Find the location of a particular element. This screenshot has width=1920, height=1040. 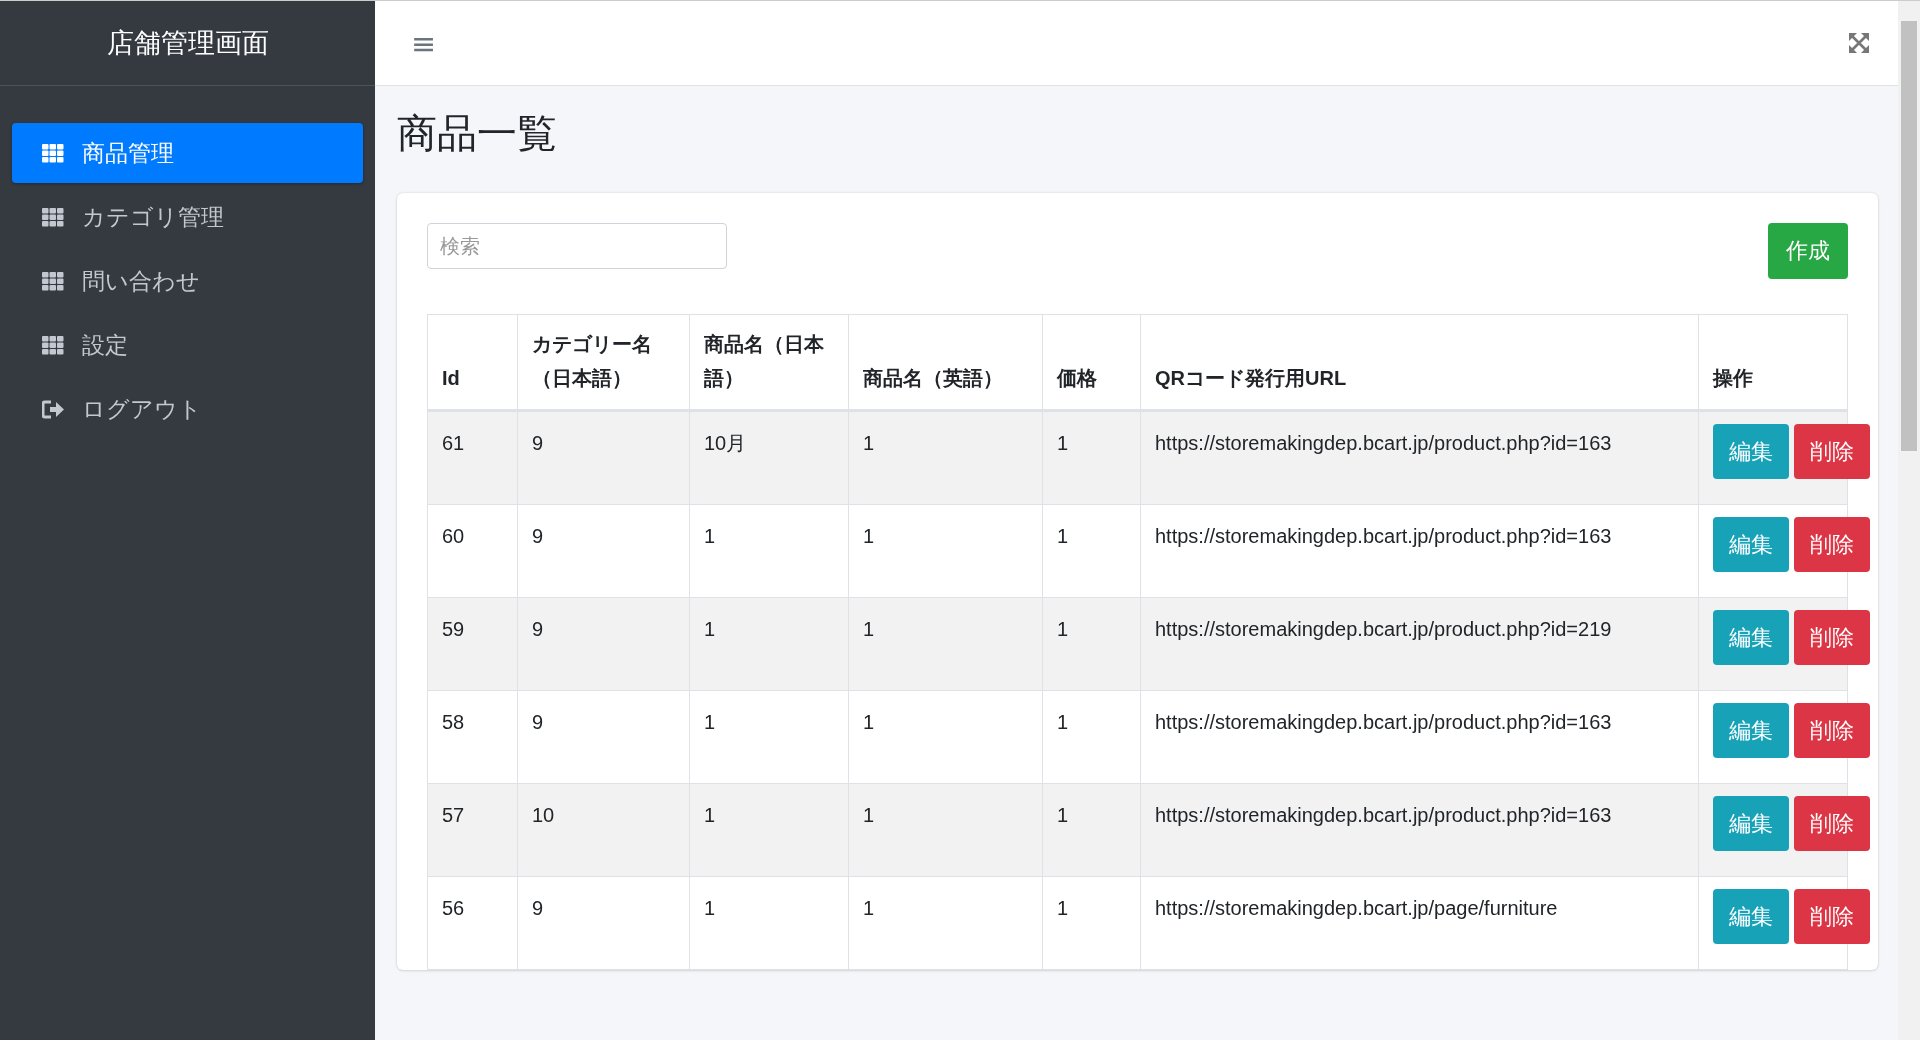

scrollbar is located at coordinates (1909, 520).